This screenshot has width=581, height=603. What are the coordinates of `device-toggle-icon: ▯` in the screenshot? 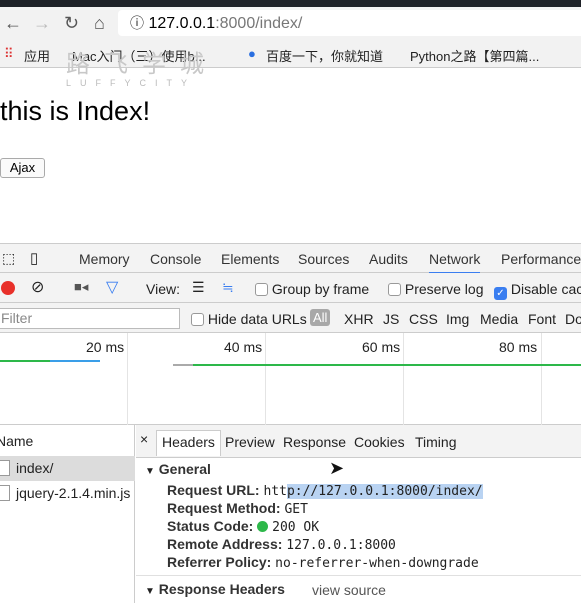 It's located at (34, 258).